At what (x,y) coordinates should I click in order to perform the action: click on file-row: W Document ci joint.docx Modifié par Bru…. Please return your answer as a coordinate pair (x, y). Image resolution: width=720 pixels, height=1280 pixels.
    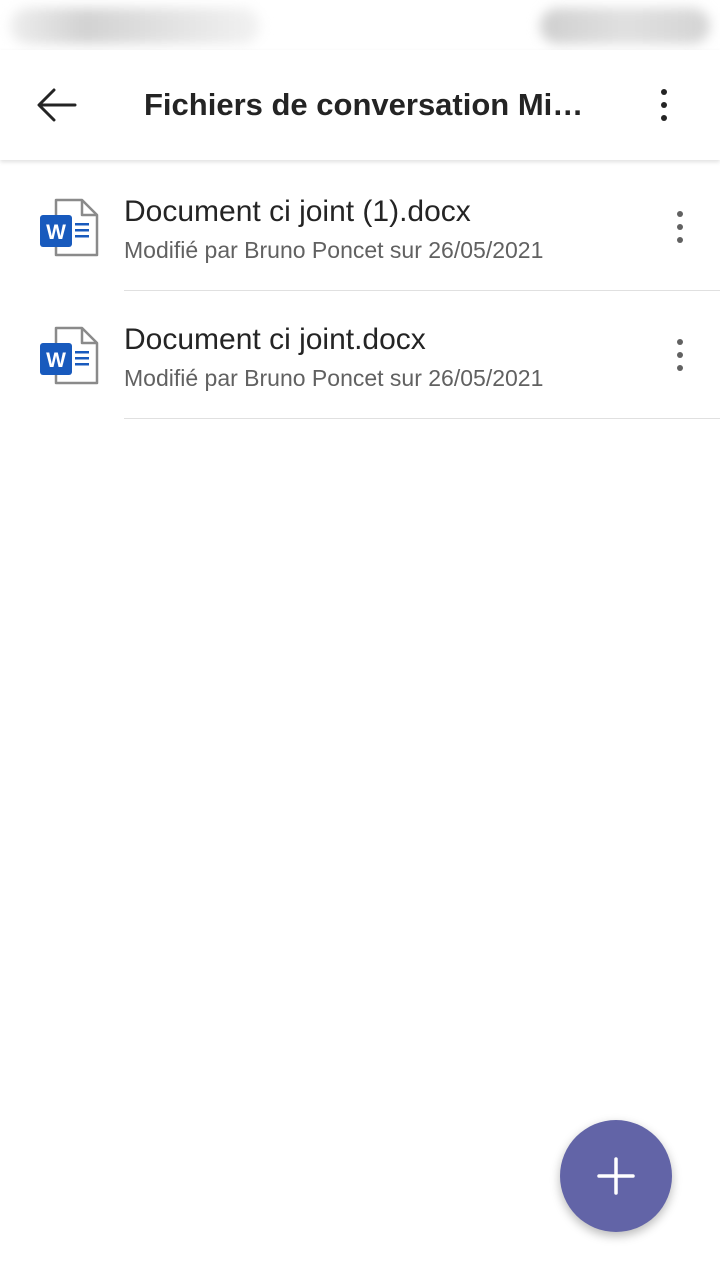
    Looking at the image, I should click on (360, 355).